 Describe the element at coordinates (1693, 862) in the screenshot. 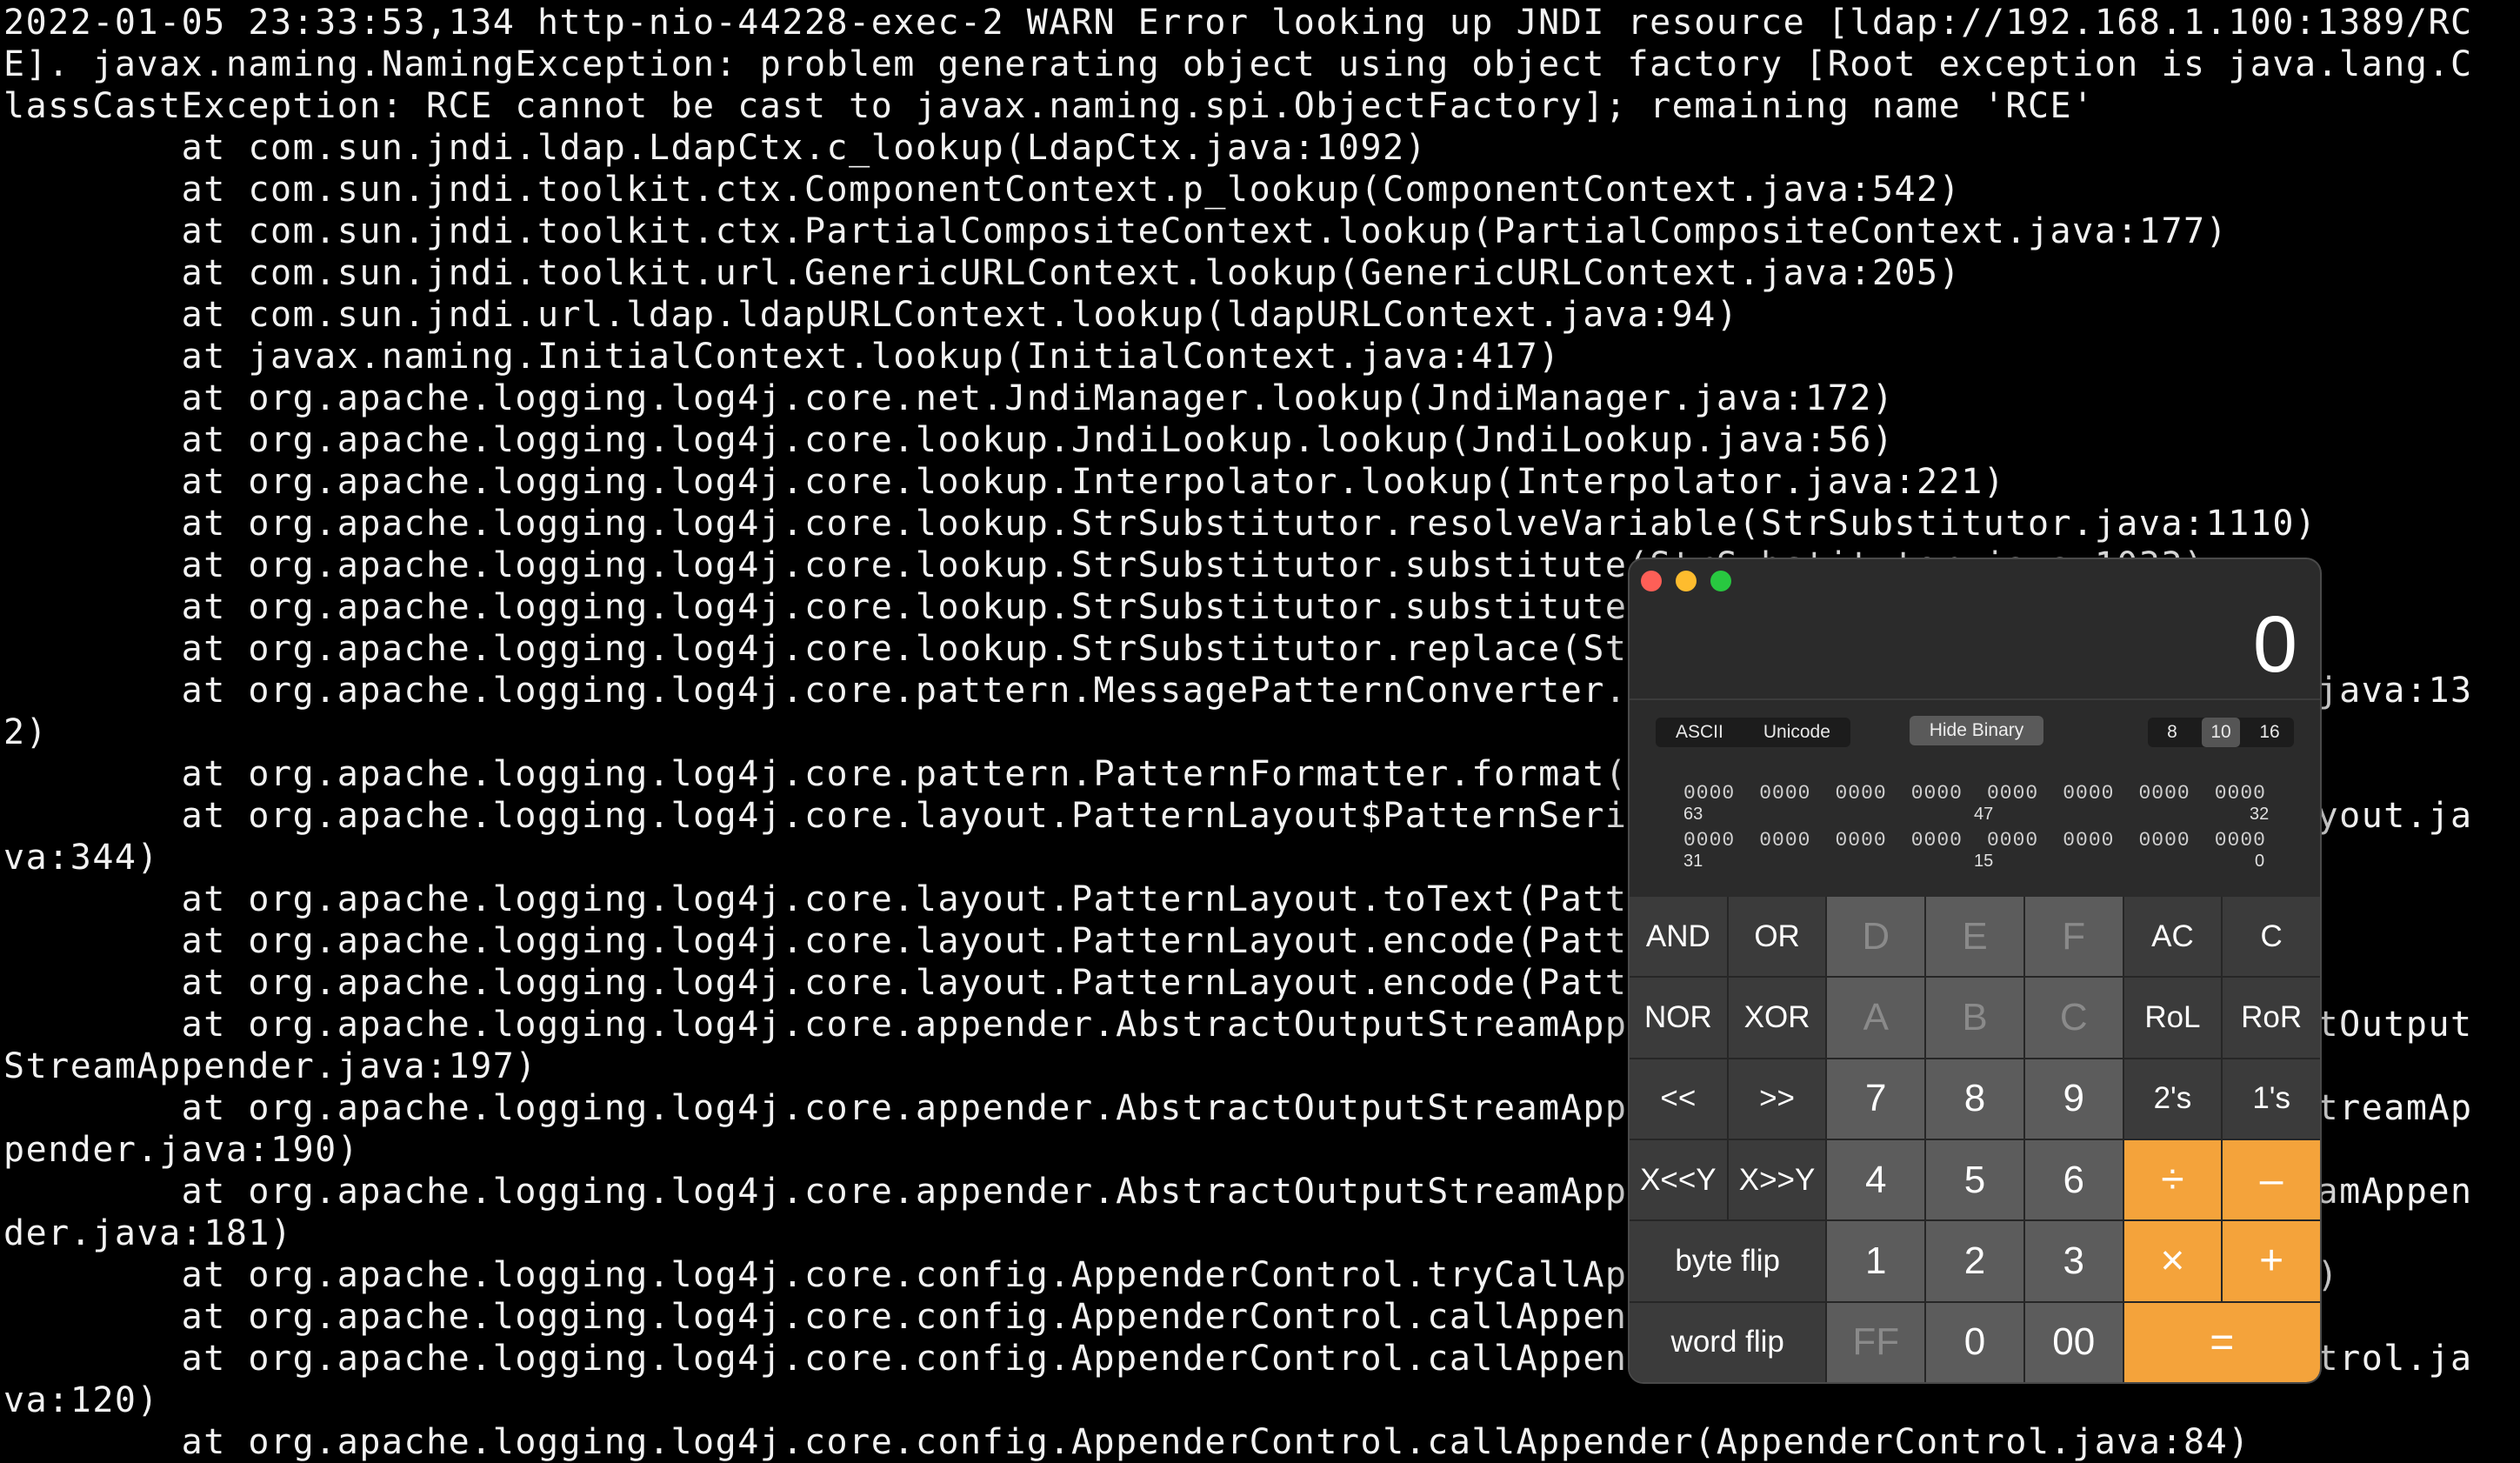

I see `bit-index-label: 31` at that location.